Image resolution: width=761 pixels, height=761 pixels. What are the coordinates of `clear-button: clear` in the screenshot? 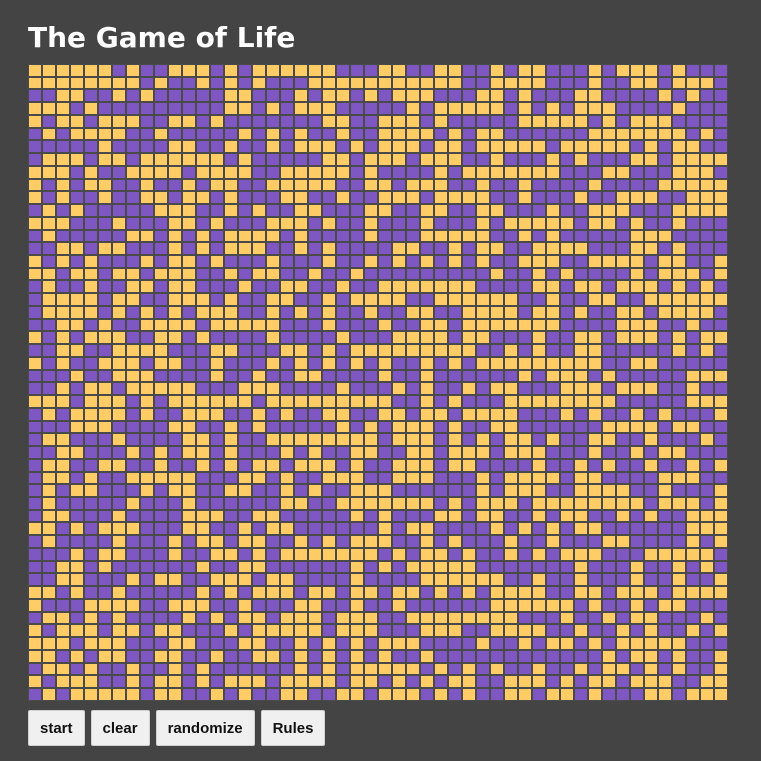 It's located at (120, 728).